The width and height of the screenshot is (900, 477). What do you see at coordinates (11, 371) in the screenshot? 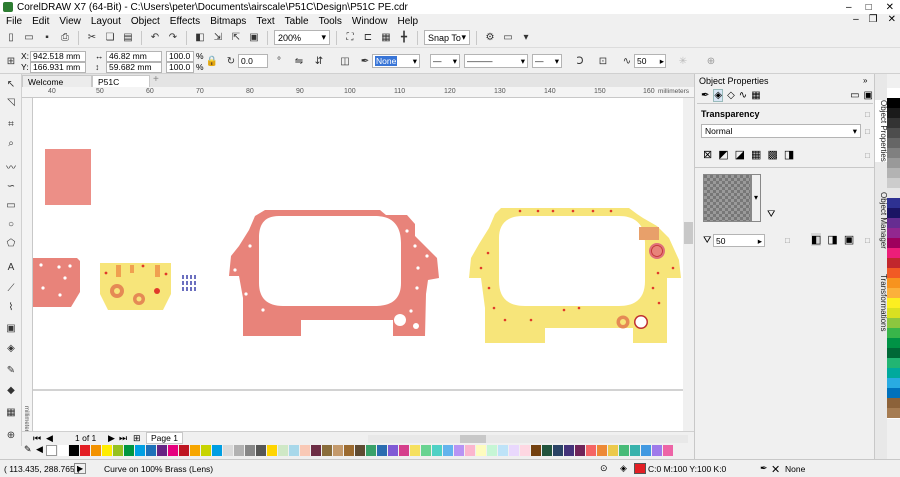
I see `color-eyedropper-icon: ✎` at bounding box center [11, 371].